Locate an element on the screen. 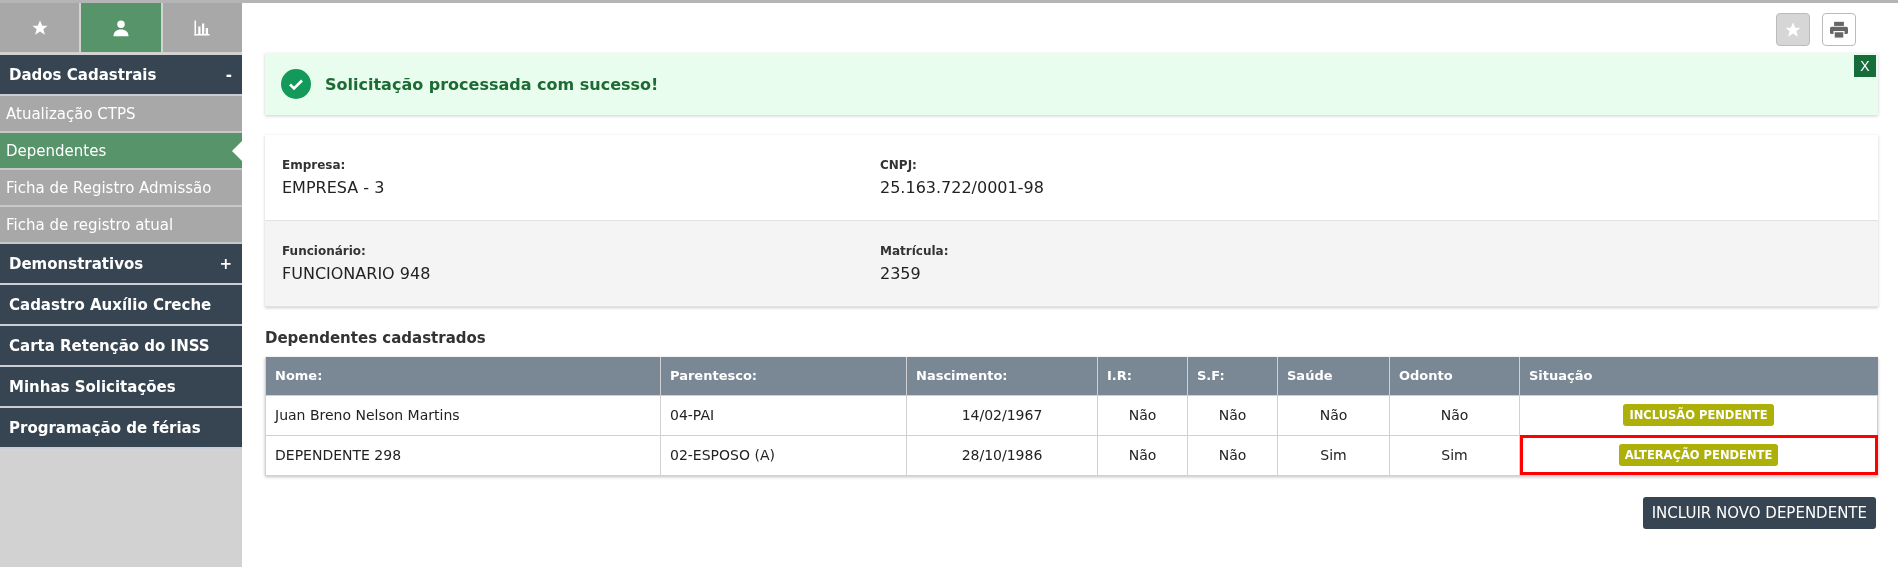  status-badge: INCLUSÃO PENDENTE is located at coordinates (1698, 415).